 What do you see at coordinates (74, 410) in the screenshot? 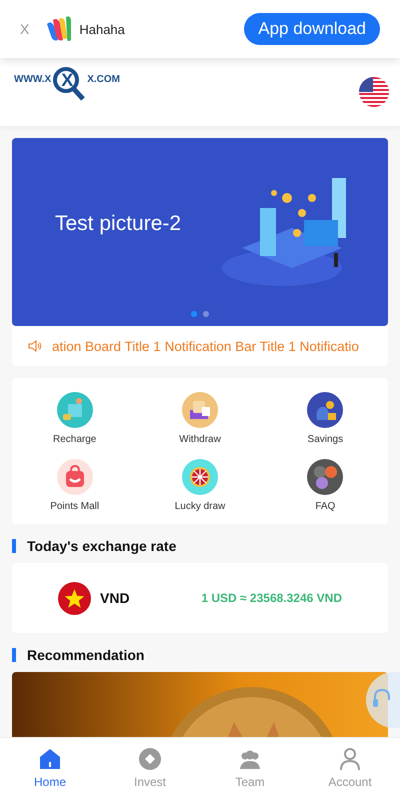
I see `cash-box-icon` at bounding box center [74, 410].